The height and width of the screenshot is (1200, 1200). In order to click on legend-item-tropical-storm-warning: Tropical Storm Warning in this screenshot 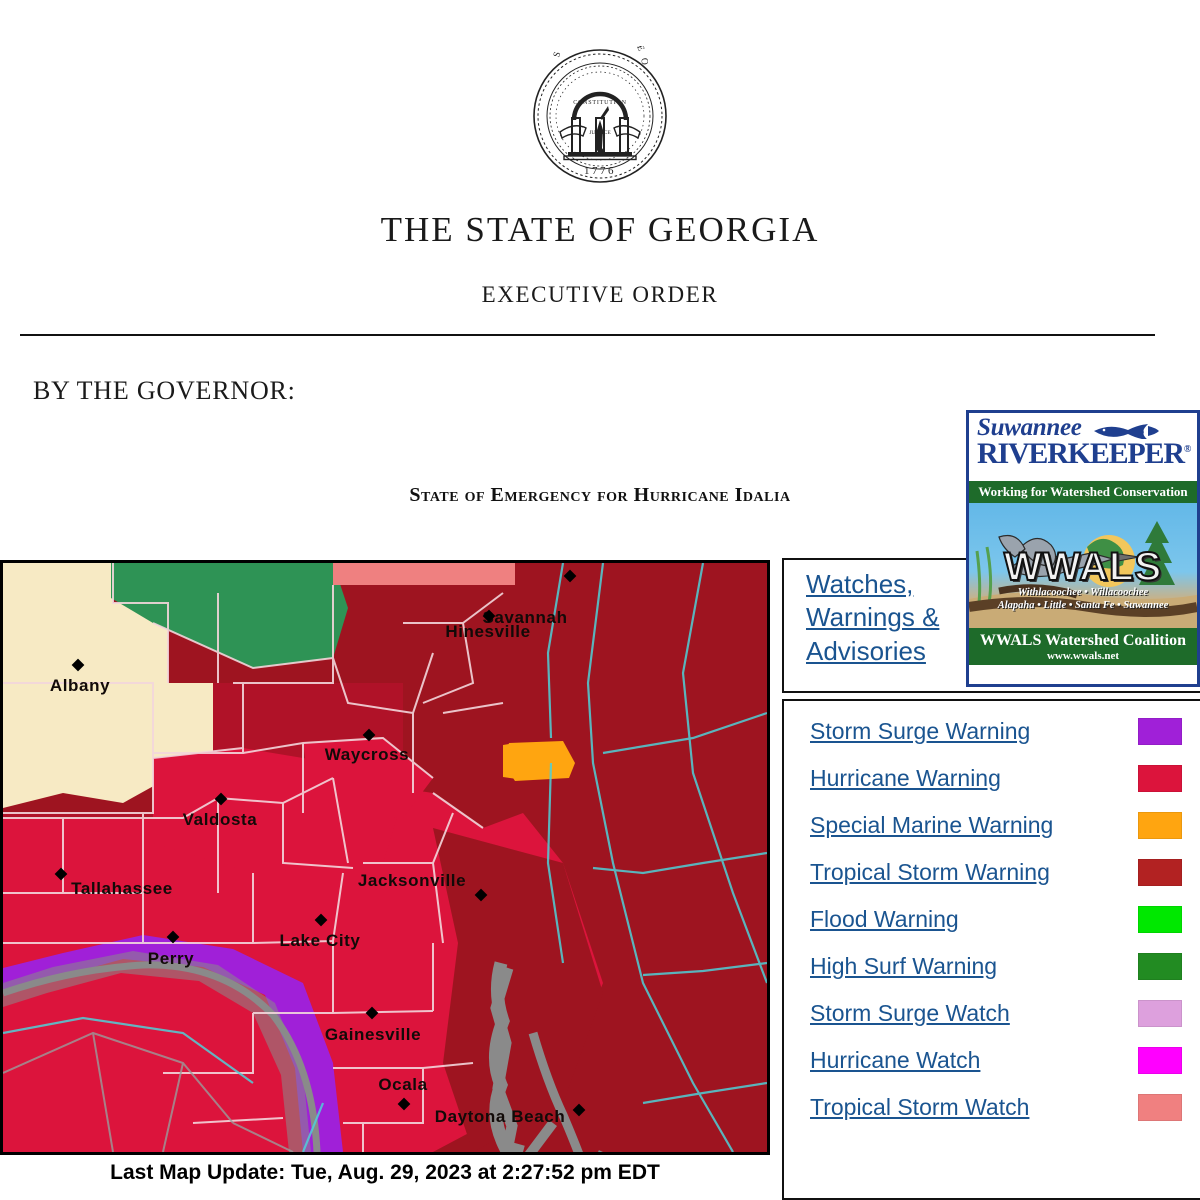, I will do `click(992, 872)`.